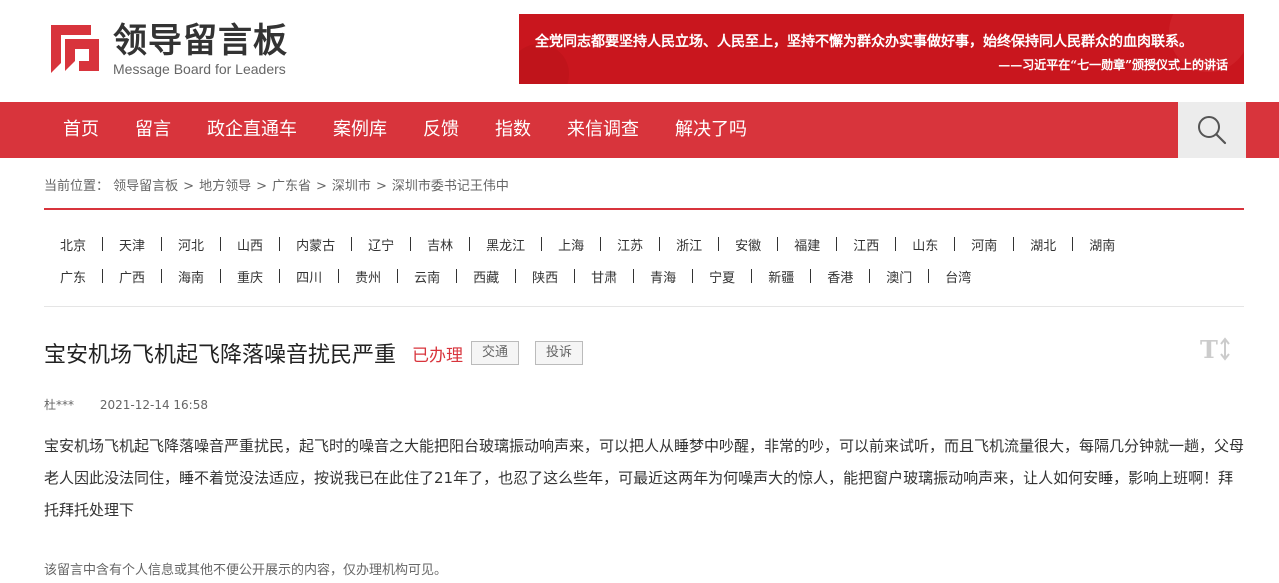 This screenshot has width=1279, height=583. What do you see at coordinates (450, 186) in the screenshot?
I see `breadcrumb-item: 深圳市委书记王伟中` at bounding box center [450, 186].